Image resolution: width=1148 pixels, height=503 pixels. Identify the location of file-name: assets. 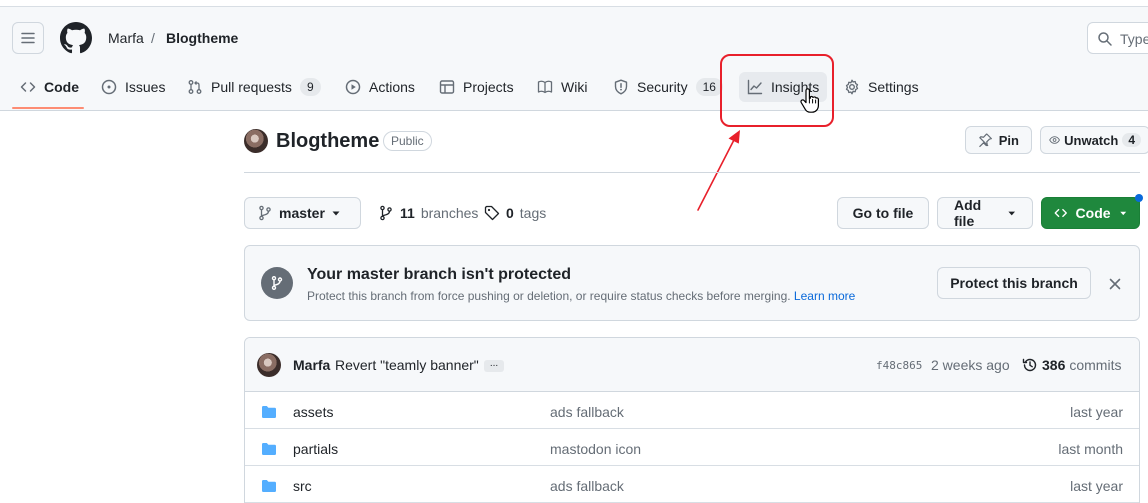
(313, 412).